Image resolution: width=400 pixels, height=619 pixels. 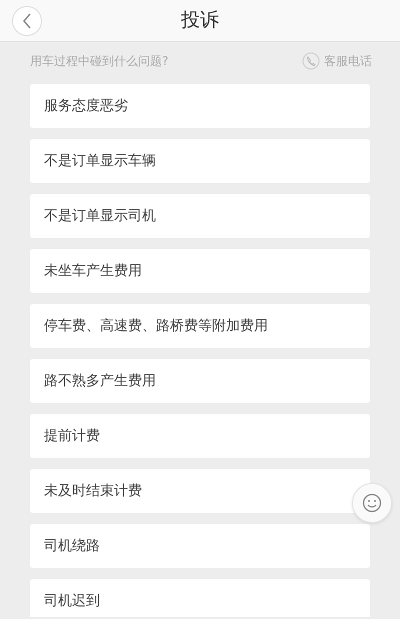 I want to click on question-text: 用车过程中碰到什么问题?, so click(x=99, y=61).